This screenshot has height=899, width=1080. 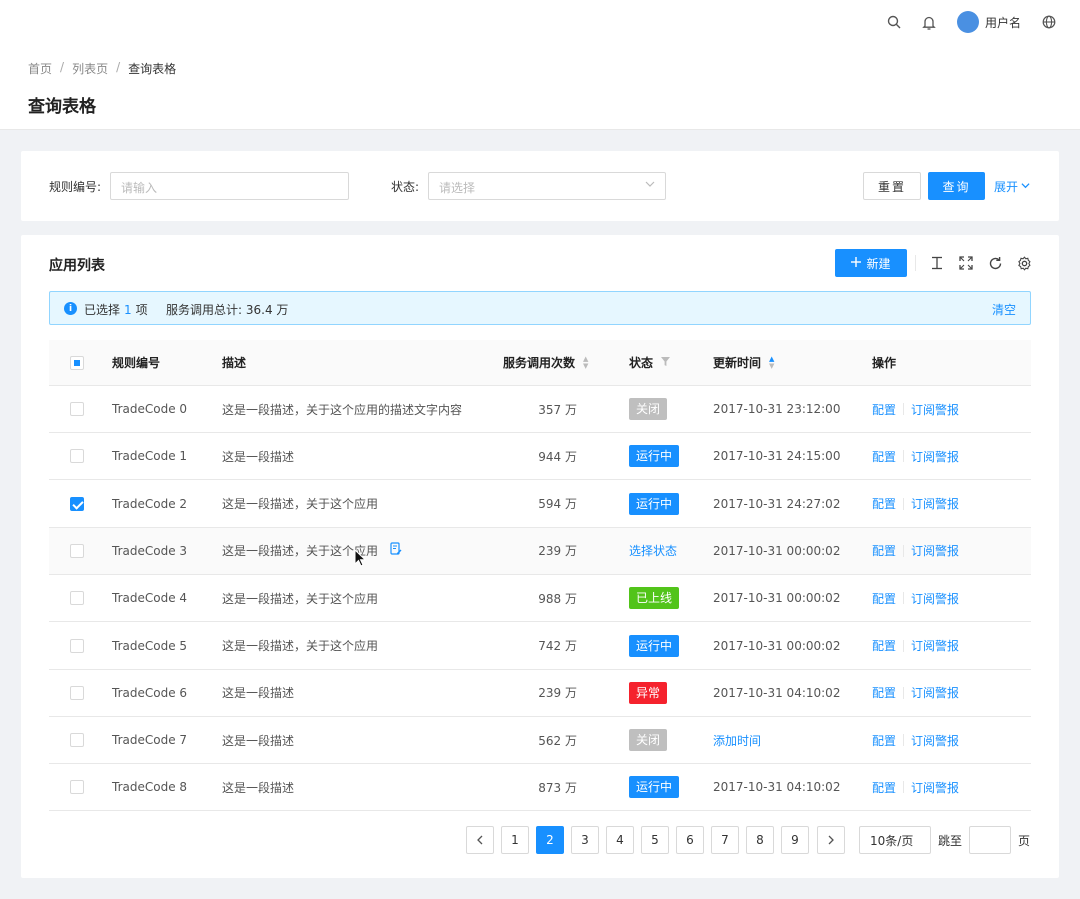 What do you see at coordinates (557, 646) in the screenshot?
I see `call-count: 742 万` at bounding box center [557, 646].